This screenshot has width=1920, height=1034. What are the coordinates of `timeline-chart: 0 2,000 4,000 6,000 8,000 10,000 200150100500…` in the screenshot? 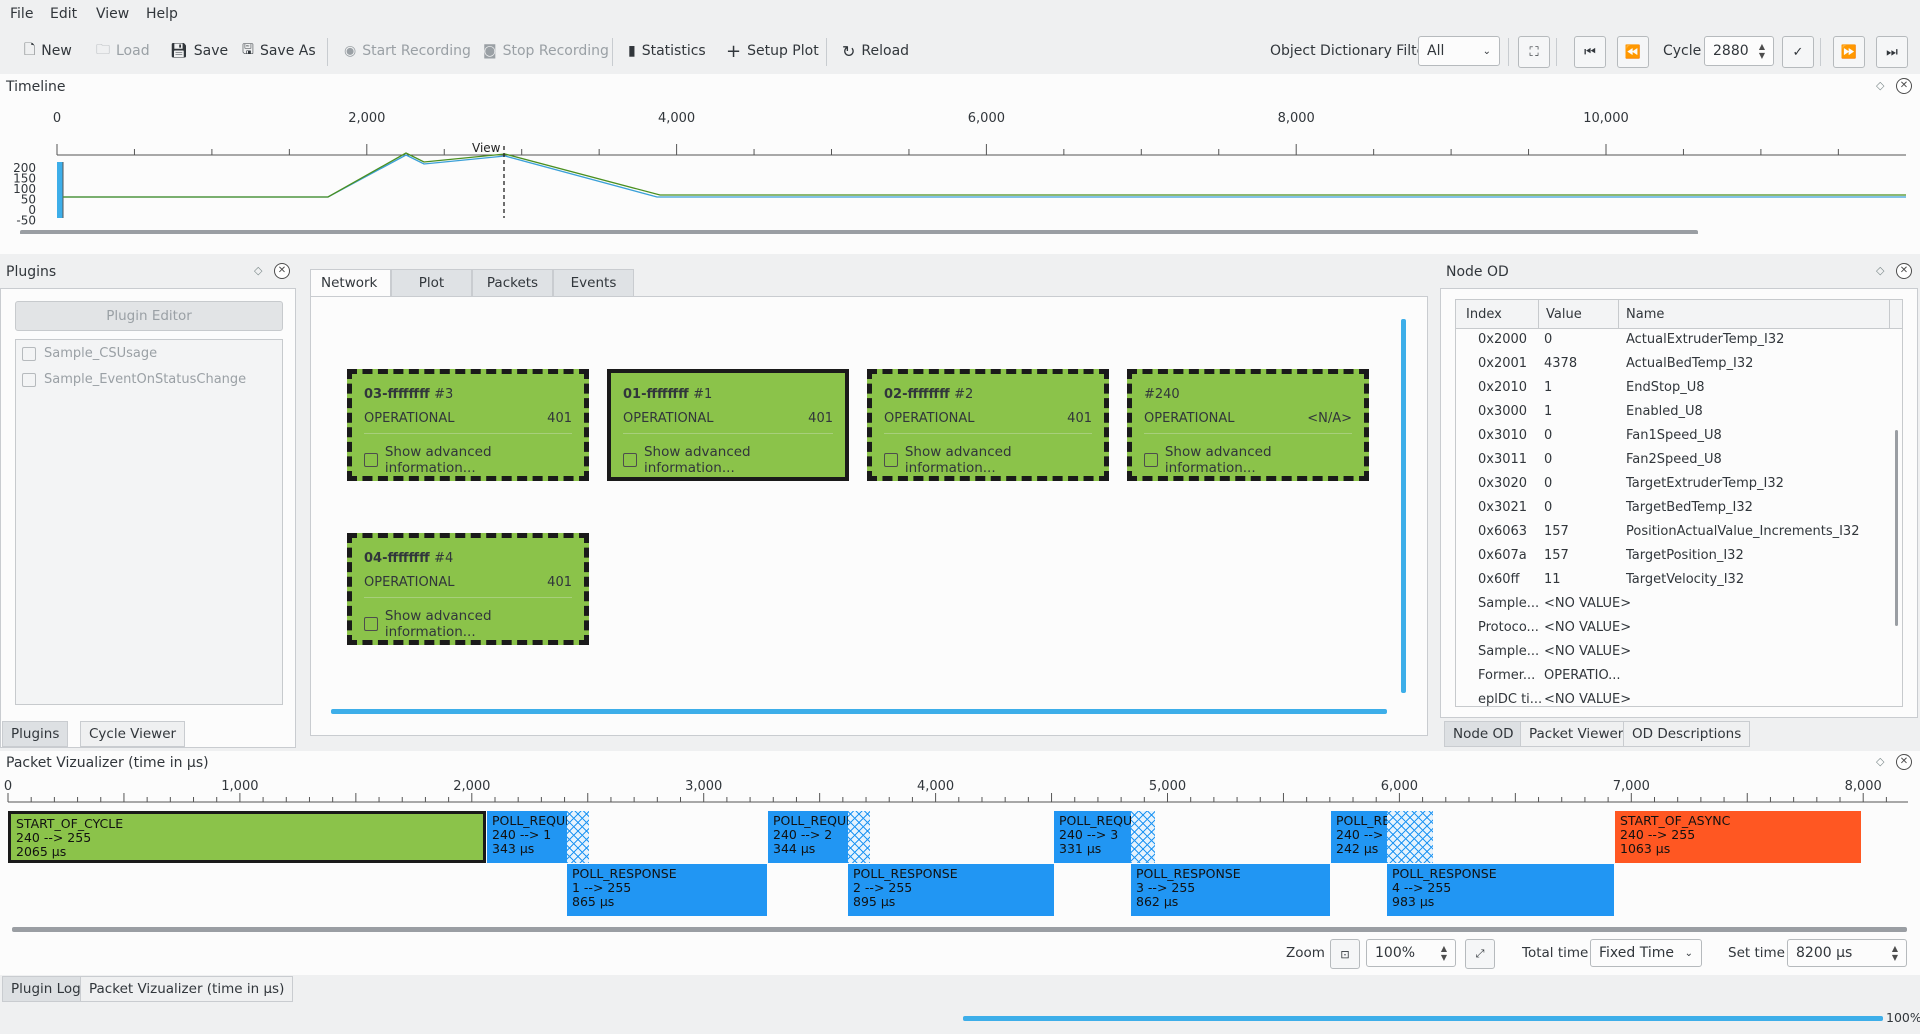 It's located at (960, 164).